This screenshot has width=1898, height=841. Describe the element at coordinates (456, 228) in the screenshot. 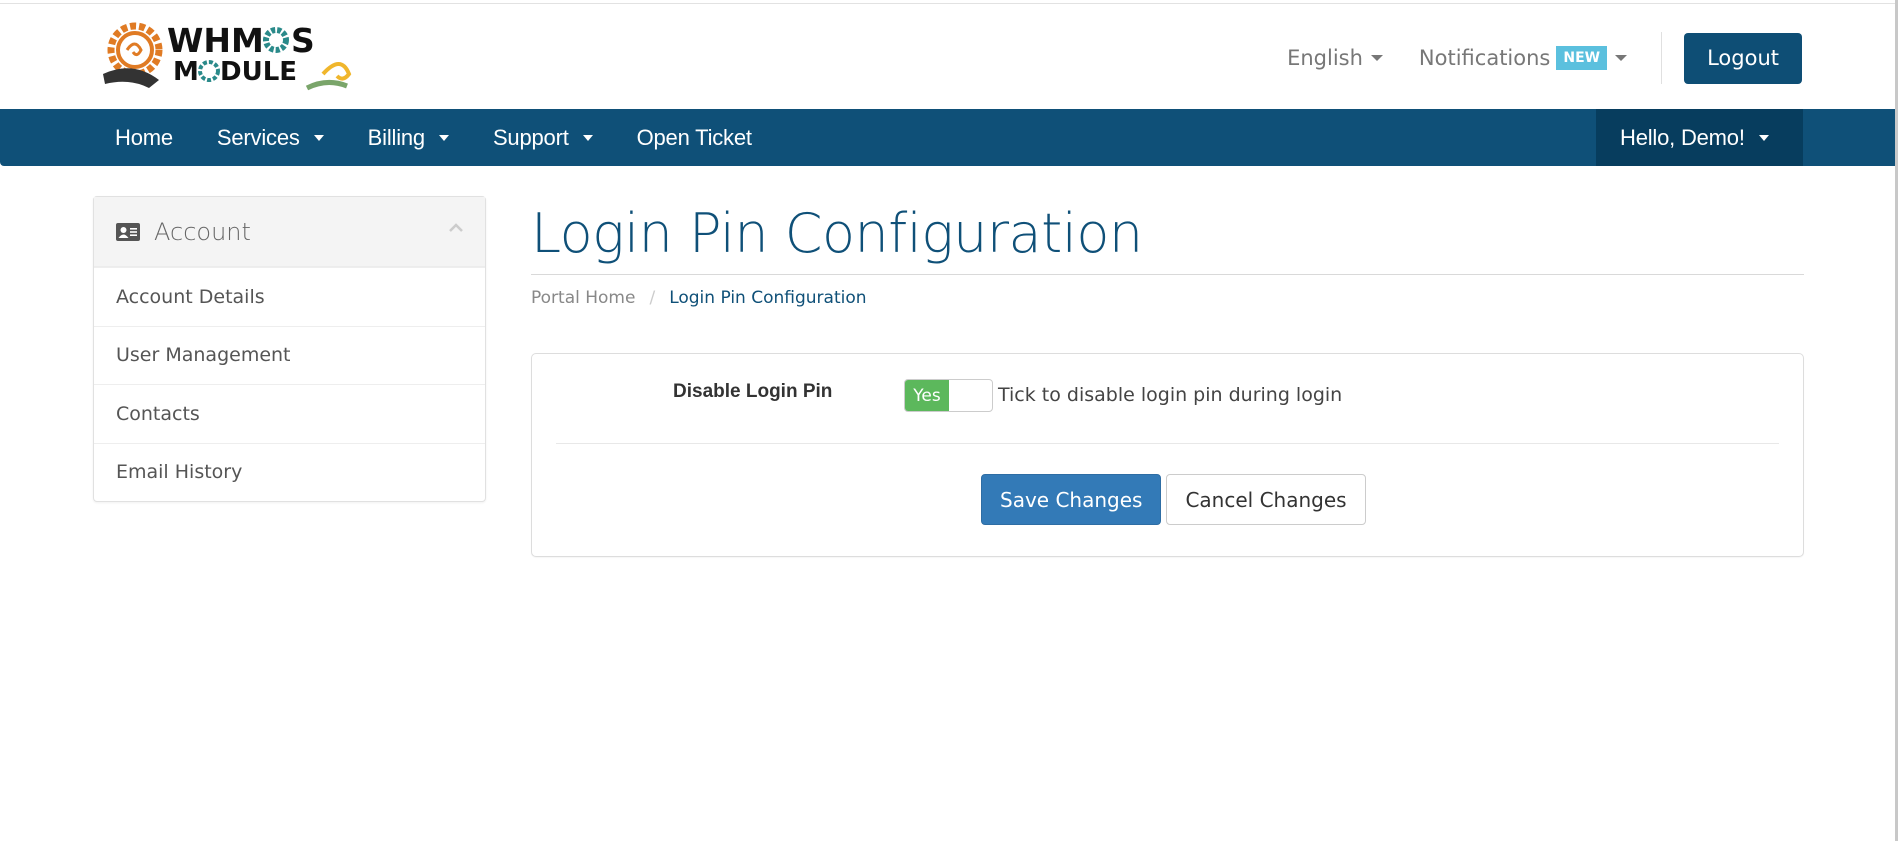

I see `chevron-up-icon` at that location.